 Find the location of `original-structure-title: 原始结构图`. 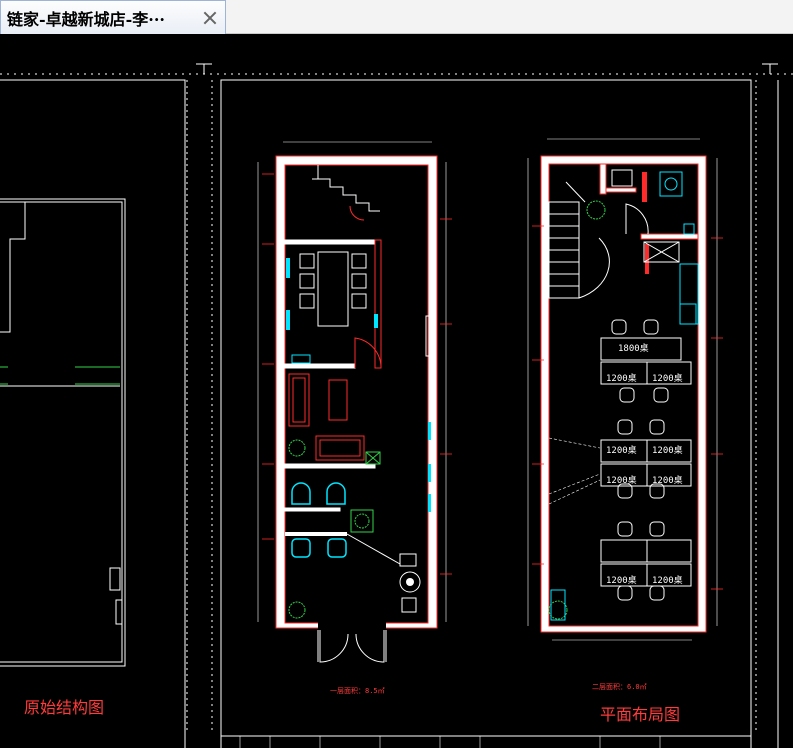

original-structure-title: 原始结构图 is located at coordinates (64, 707).